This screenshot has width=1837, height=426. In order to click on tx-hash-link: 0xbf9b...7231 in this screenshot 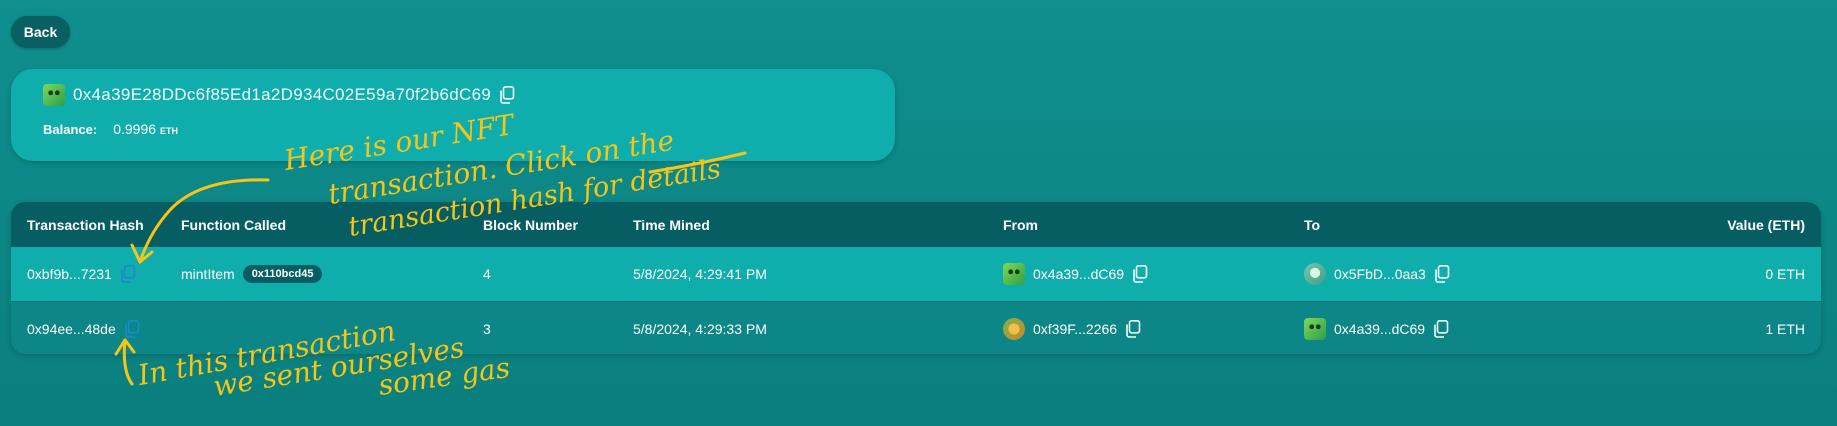, I will do `click(69, 274)`.